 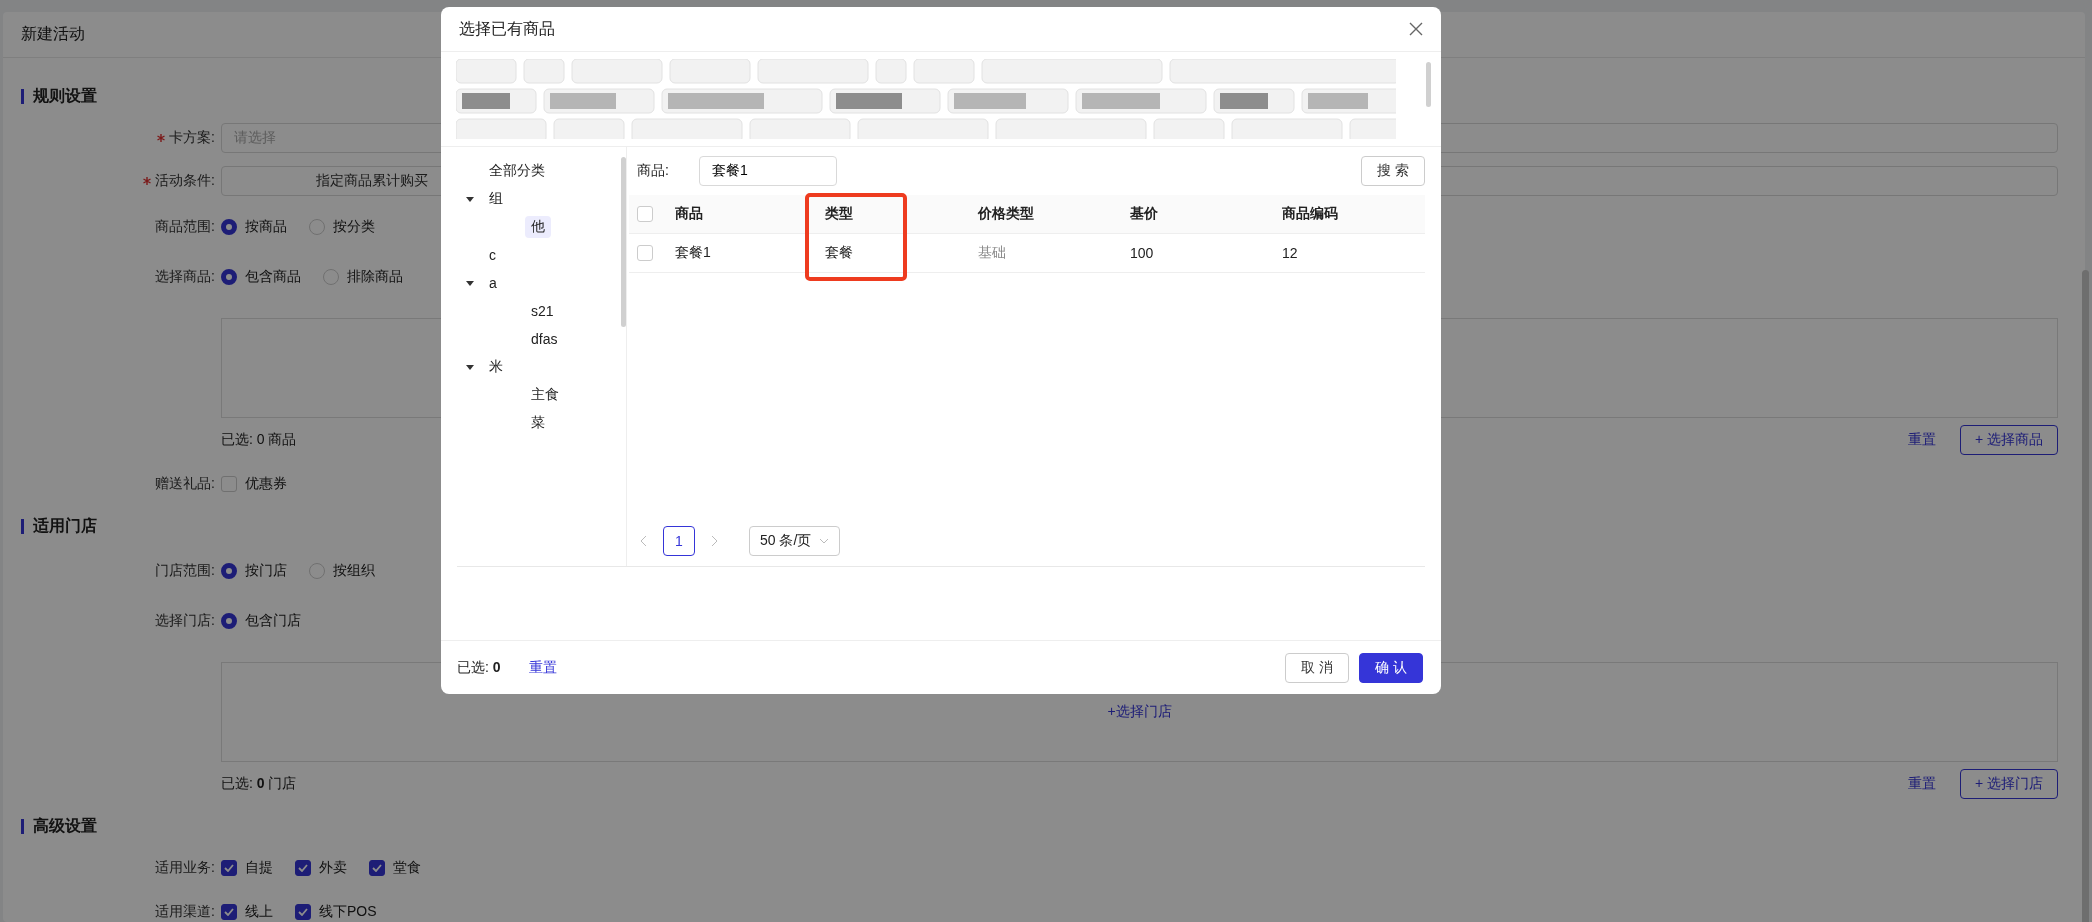 What do you see at coordinates (407, 868) in the screenshot?
I see `option-label: 堂食` at bounding box center [407, 868].